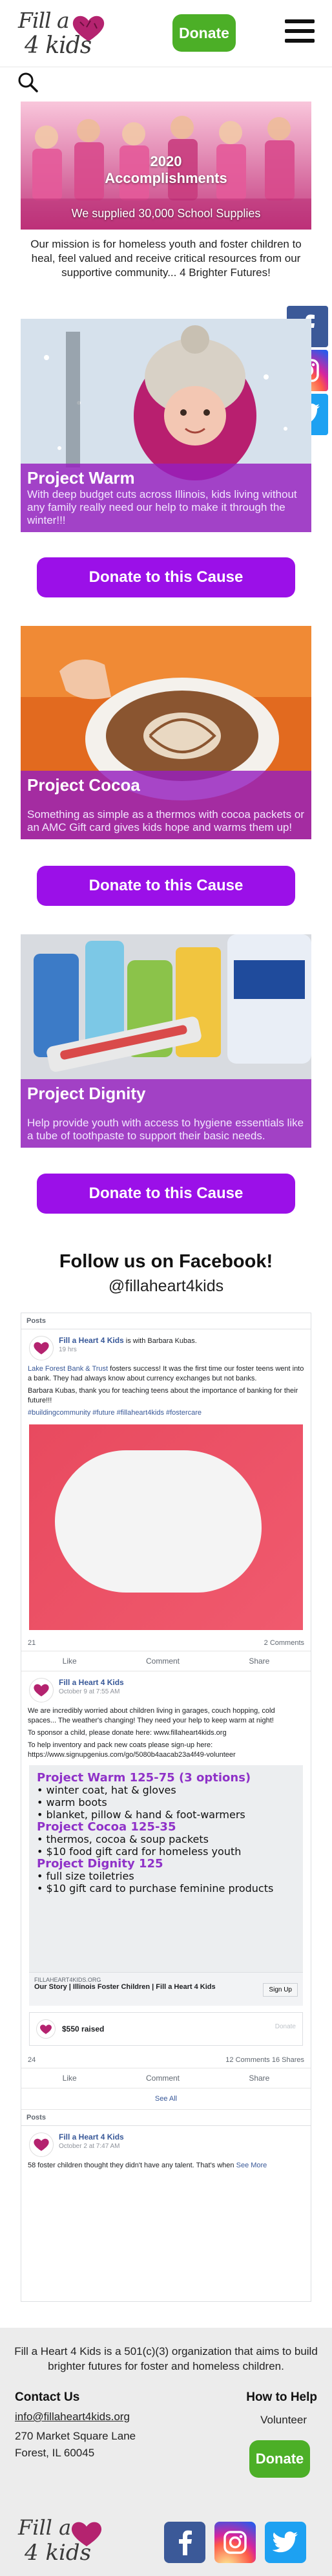 The height and width of the screenshot is (2576, 332). Describe the element at coordinates (139, 1852) in the screenshot. I see `flyer-item: • $10 food gift card for homeless youth` at that location.